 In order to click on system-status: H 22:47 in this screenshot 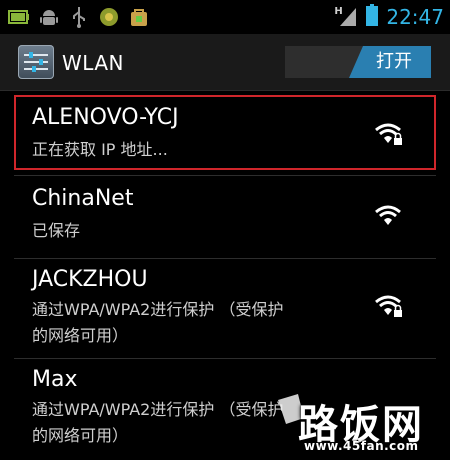, I will do `click(389, 17)`.